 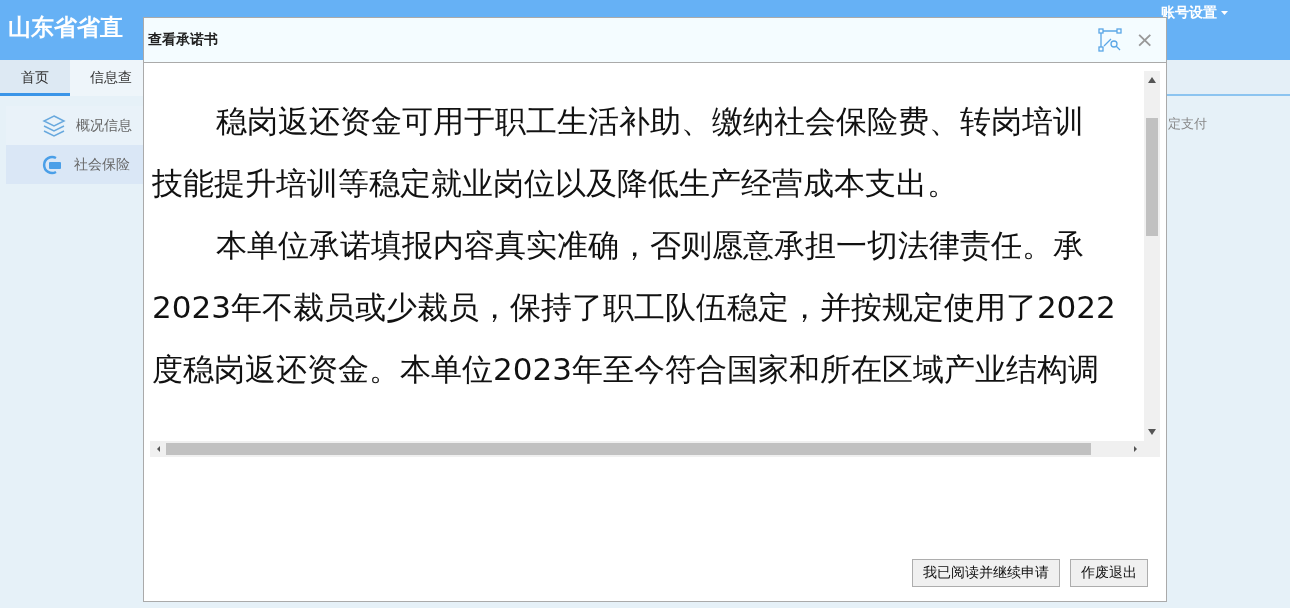 What do you see at coordinates (650, 121) in the screenshot?
I see `text-line: 稳岗返还资金可用于职工生活补助、缴纳社会保险费、转岗培训` at bounding box center [650, 121].